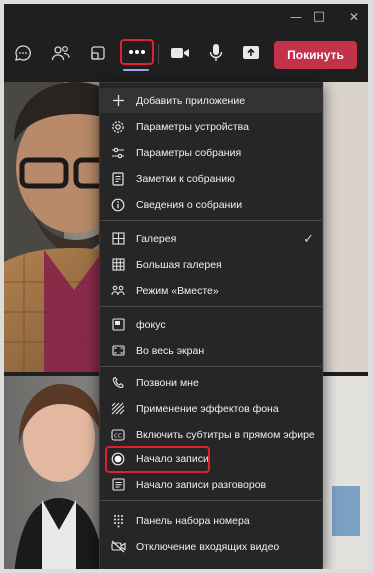 This screenshot has width=373, height=573. I want to click on menu-item-start-transcription: Начало записи разговоров, so click(211, 484).